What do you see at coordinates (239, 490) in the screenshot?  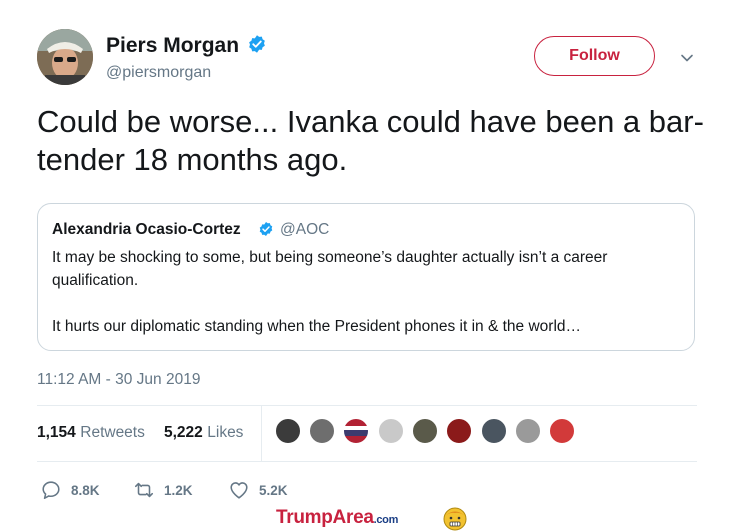 I see `heart-icon` at bounding box center [239, 490].